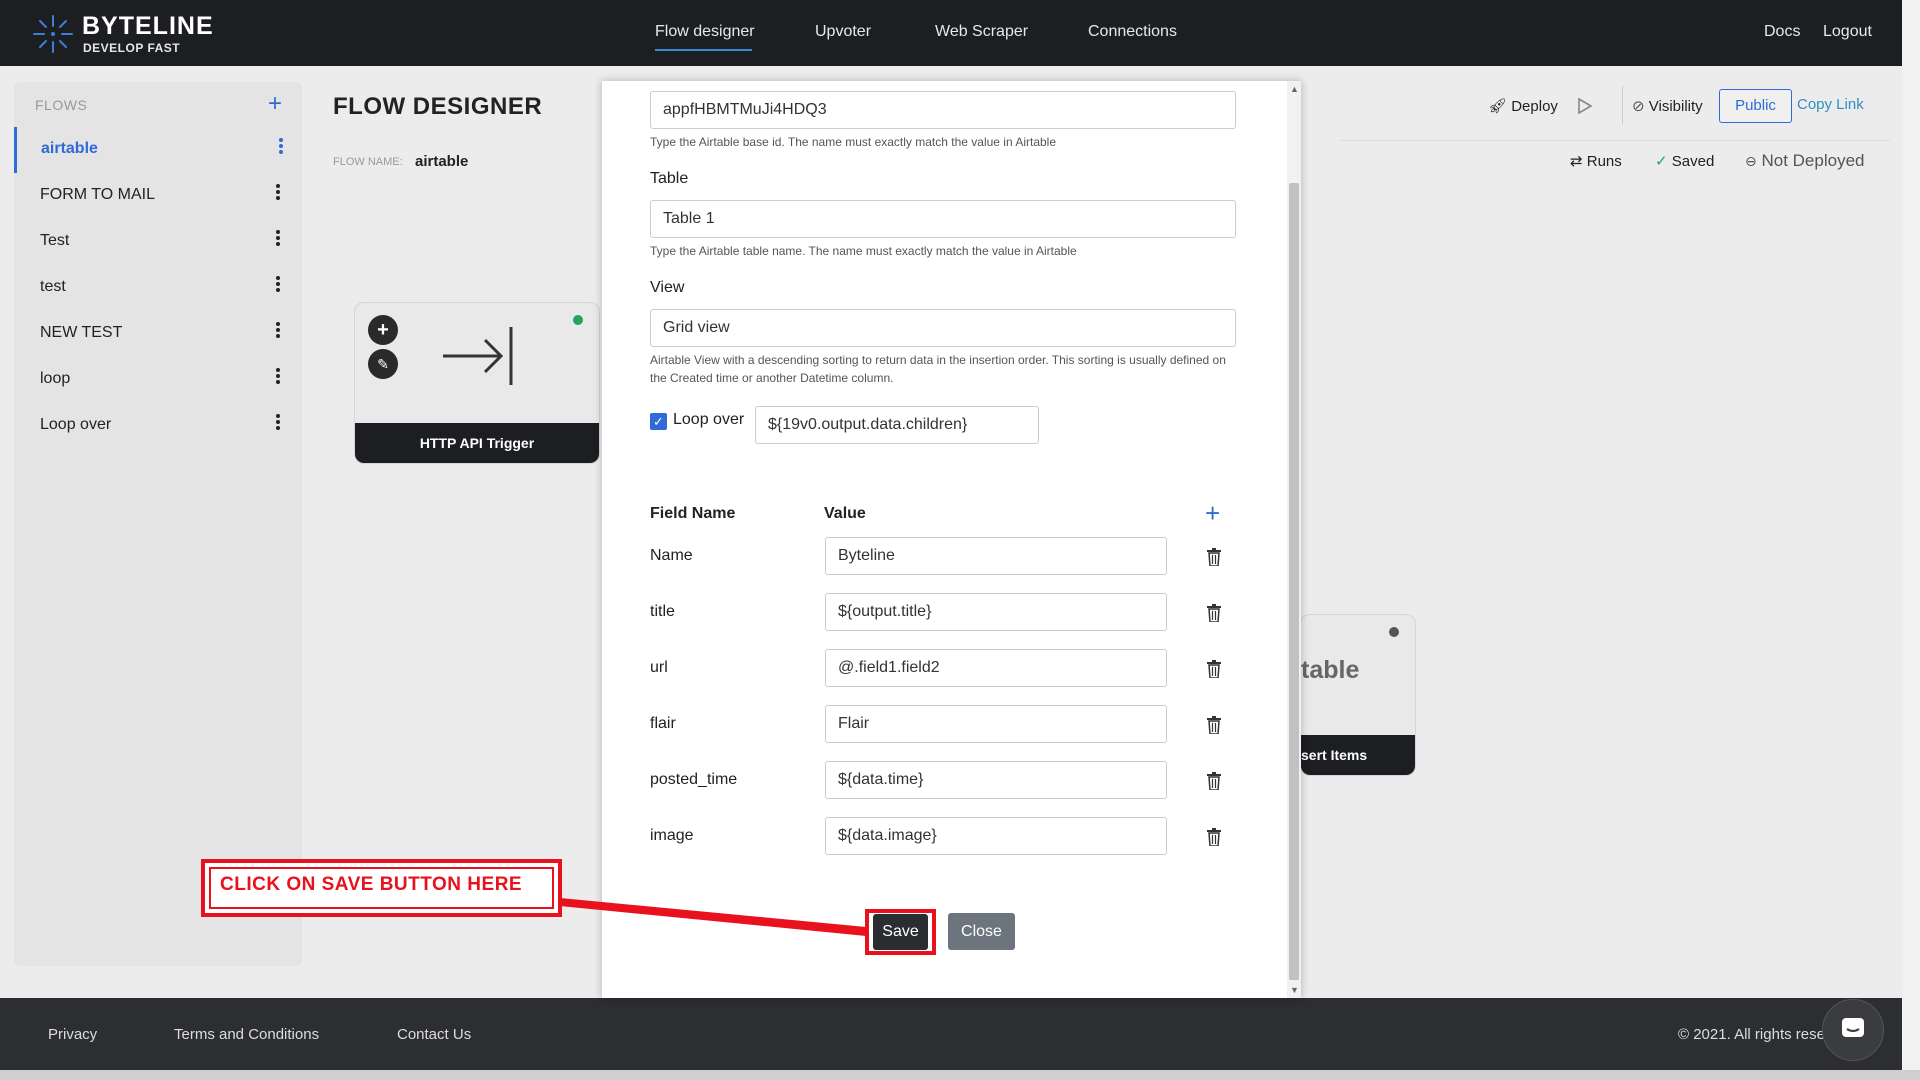  I want to click on sidebar-item-loop: loop, so click(158, 380).